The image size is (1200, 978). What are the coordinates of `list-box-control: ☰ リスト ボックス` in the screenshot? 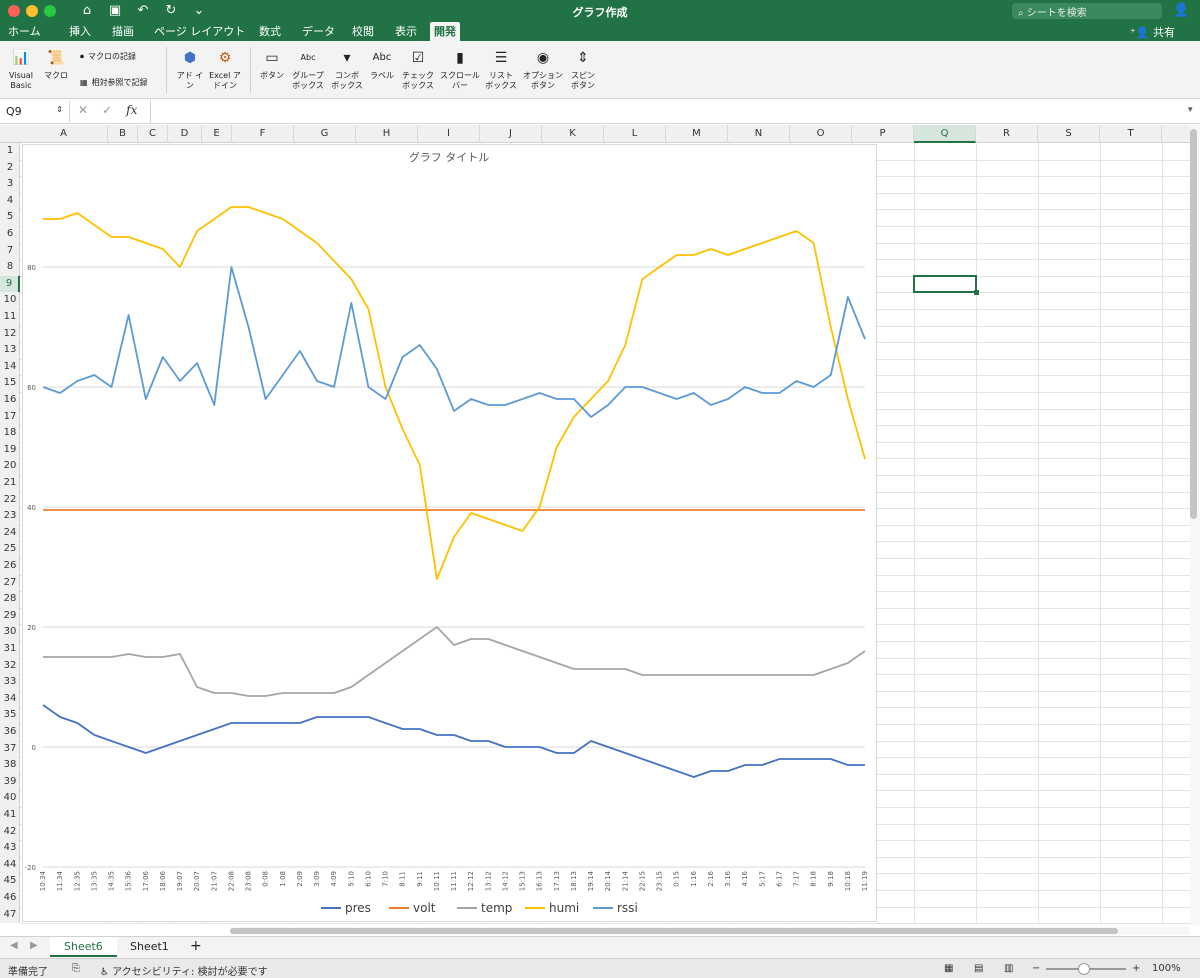 It's located at (501, 69).